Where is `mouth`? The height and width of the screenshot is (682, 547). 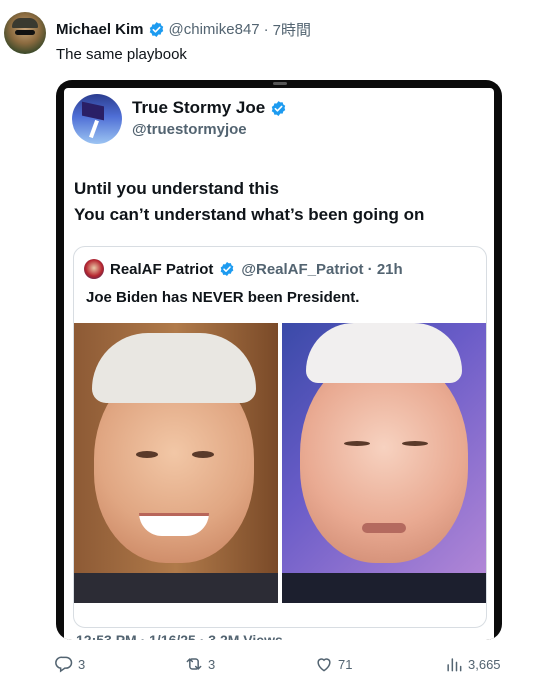 mouth is located at coordinates (384, 528).